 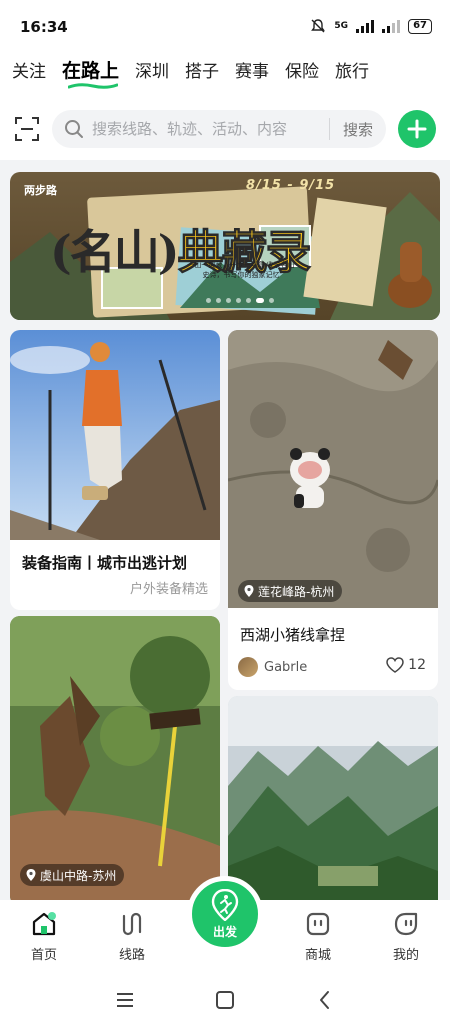 I want to click on tab-partner: 搭子, so click(x=202, y=69).